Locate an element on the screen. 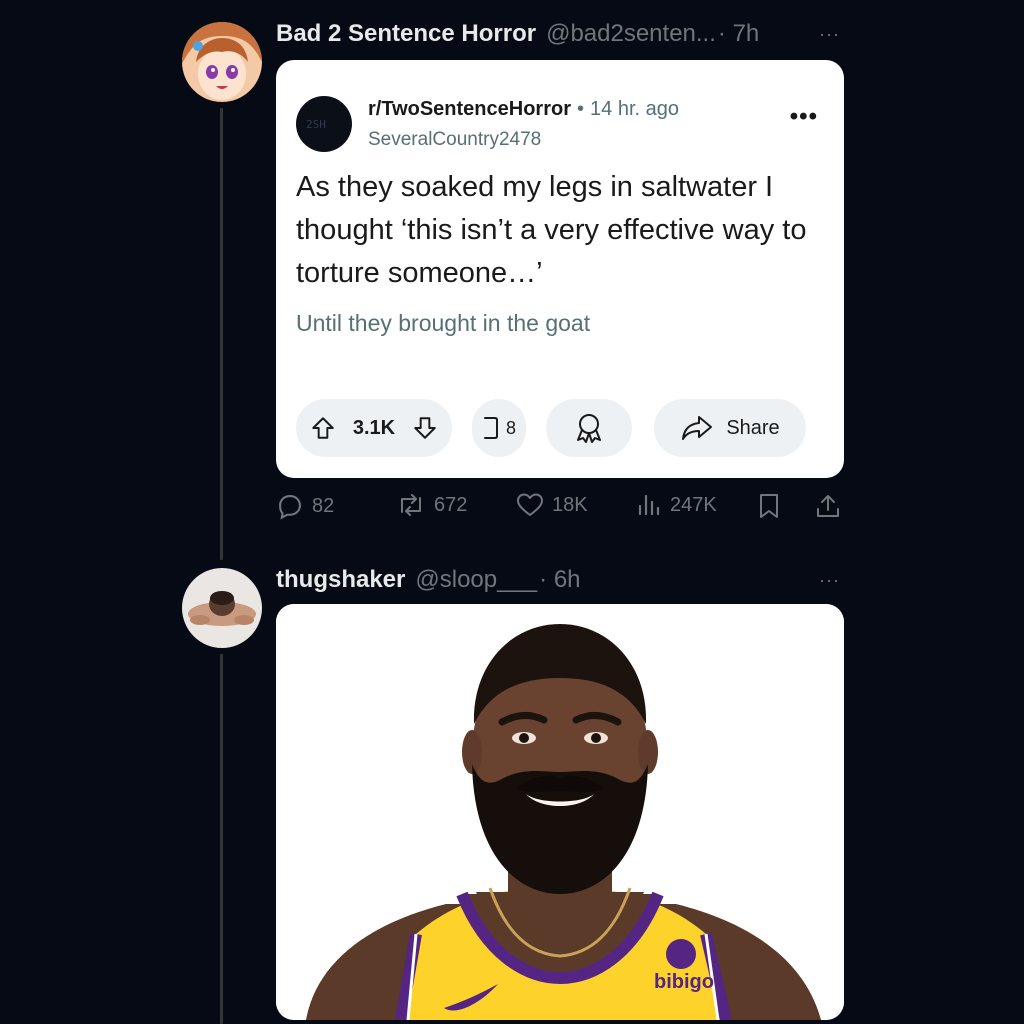  share-label: Share is located at coordinates (753, 427).